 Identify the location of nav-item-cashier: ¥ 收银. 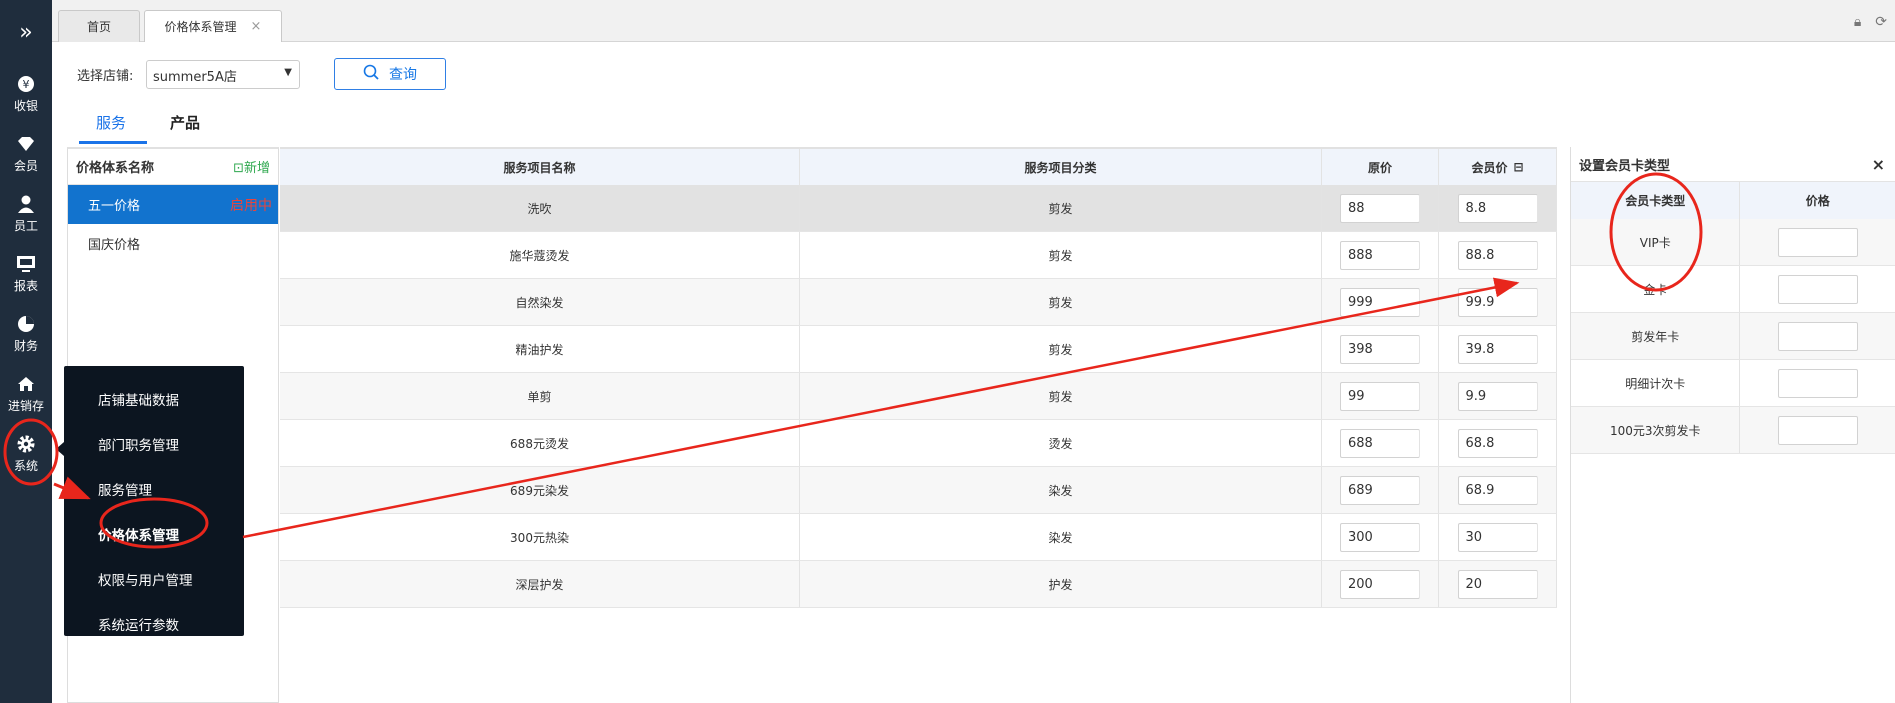
(26, 94).